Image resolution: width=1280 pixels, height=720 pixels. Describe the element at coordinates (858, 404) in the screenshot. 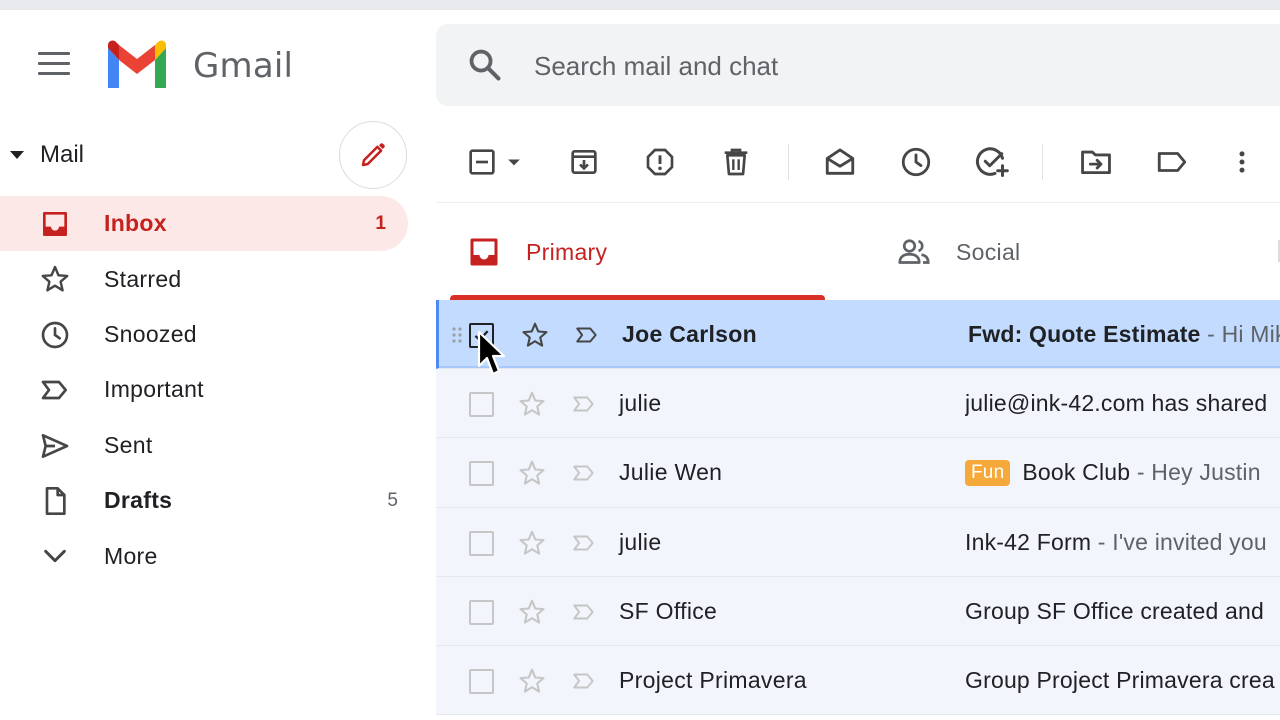

I see `email-row: julie julie@ink-42.com has shared` at that location.